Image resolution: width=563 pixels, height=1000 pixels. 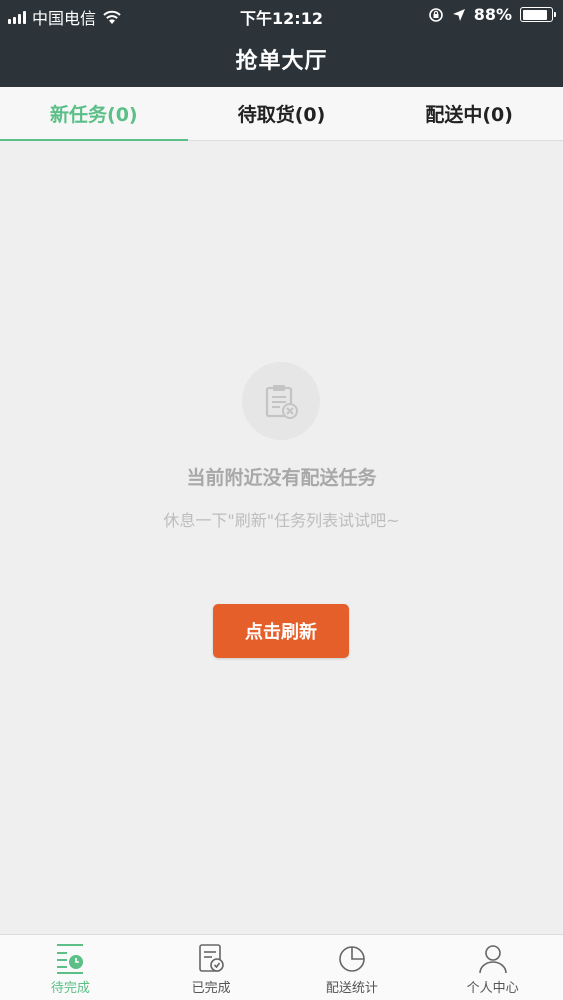 What do you see at coordinates (492, 959) in the screenshot?
I see `person-icon` at bounding box center [492, 959].